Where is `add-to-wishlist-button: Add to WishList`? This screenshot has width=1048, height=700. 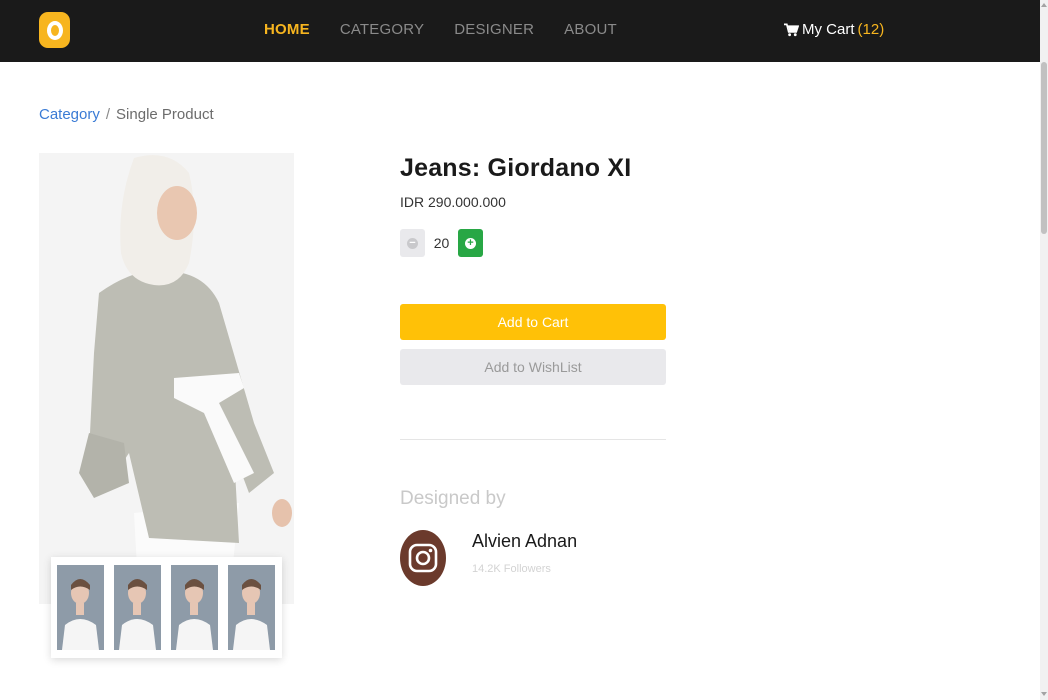 add-to-wishlist-button: Add to WishList is located at coordinates (533, 367).